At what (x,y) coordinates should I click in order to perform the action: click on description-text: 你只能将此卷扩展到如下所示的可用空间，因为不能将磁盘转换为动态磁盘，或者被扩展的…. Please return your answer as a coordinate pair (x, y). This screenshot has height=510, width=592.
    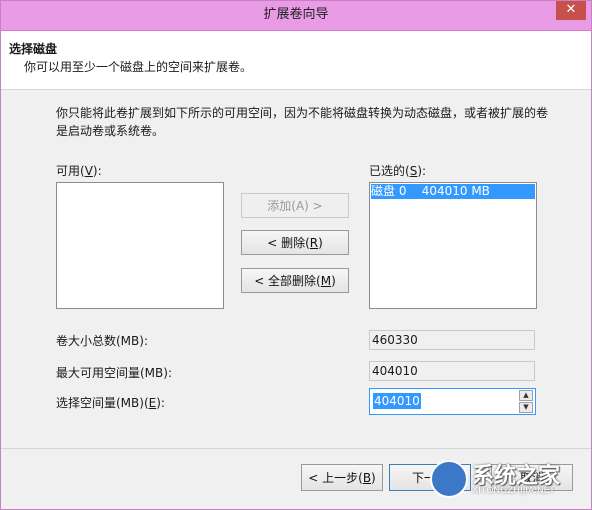
    Looking at the image, I should click on (302, 122).